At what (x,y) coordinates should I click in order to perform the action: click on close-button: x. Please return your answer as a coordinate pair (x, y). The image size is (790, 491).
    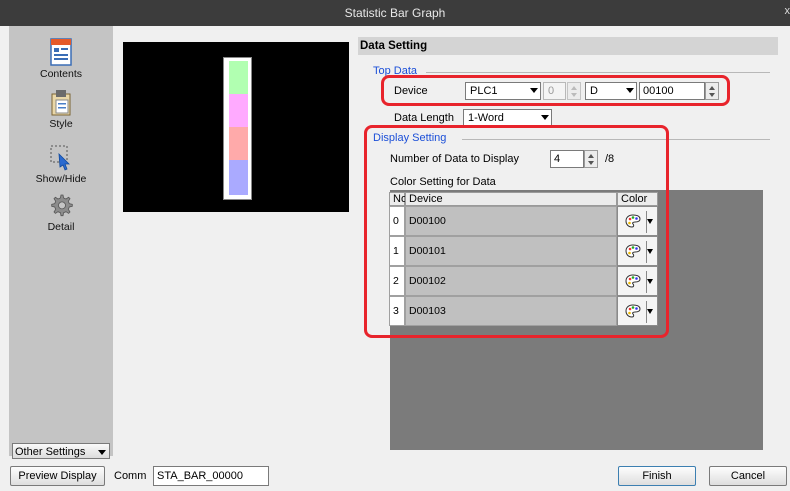
    Looking at the image, I should click on (787, 11).